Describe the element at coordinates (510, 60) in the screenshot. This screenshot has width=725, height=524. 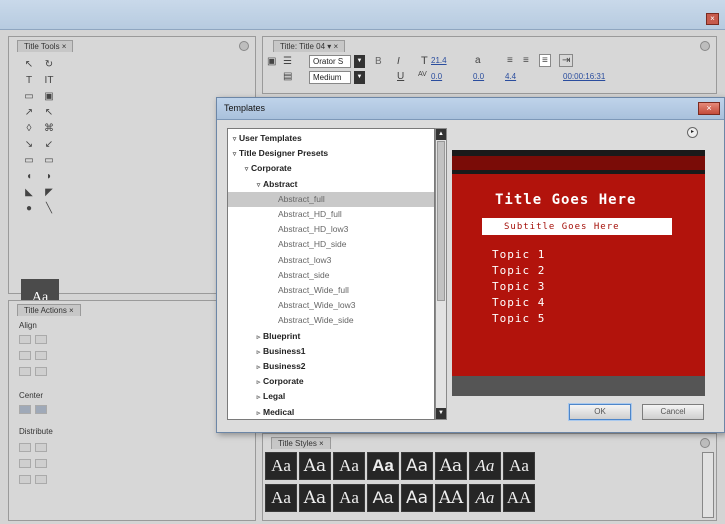
I see `align-left-text-icon: ≡` at that location.